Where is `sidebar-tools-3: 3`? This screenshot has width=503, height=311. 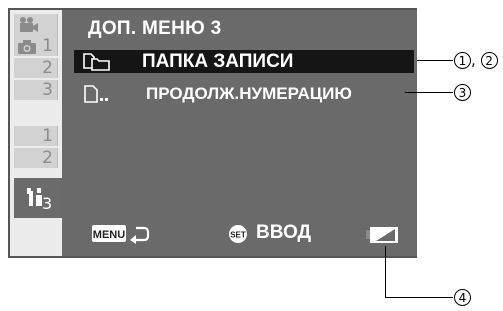
sidebar-tools-3: 3 is located at coordinates (38, 198).